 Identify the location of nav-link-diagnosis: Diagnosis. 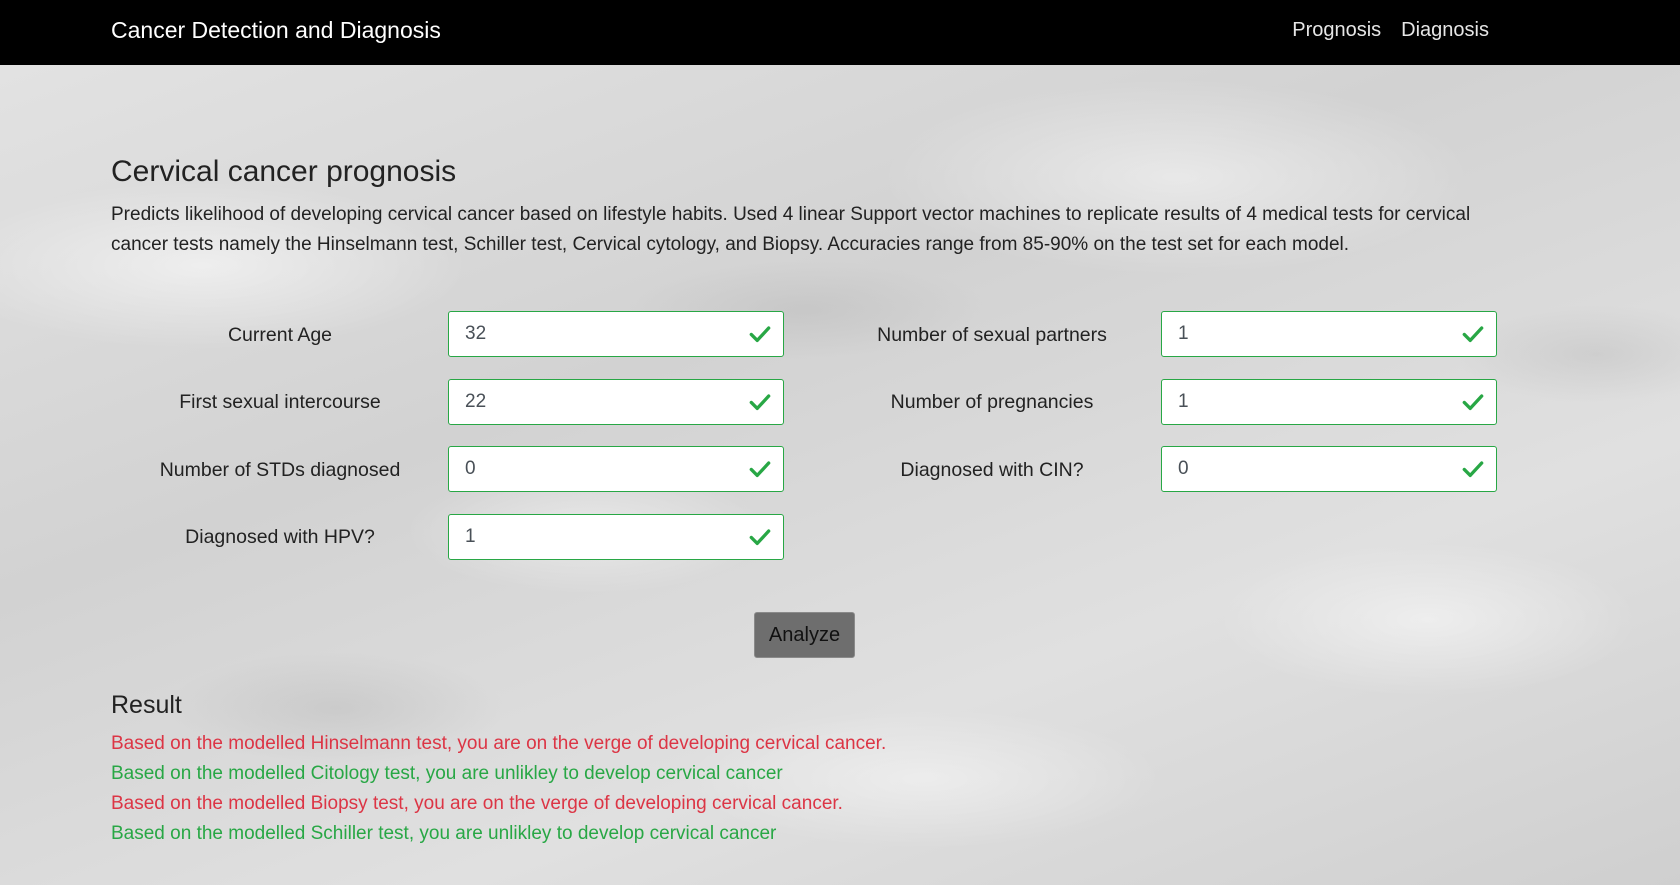
(1445, 30).